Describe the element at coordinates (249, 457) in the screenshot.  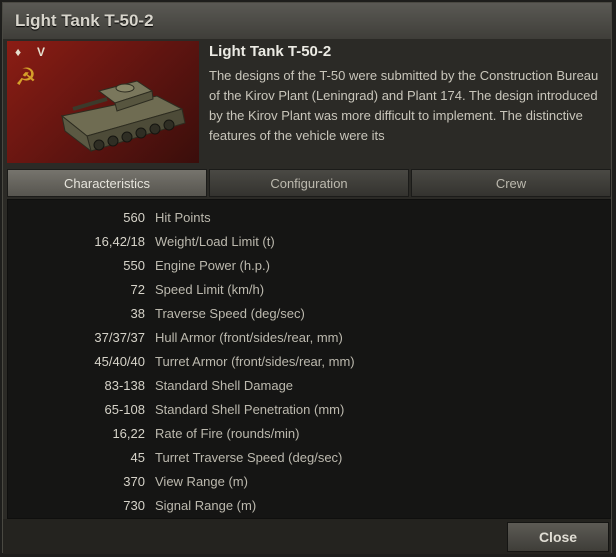
I see `stat-label: Turret Traverse Speed (deg/sec)` at that location.